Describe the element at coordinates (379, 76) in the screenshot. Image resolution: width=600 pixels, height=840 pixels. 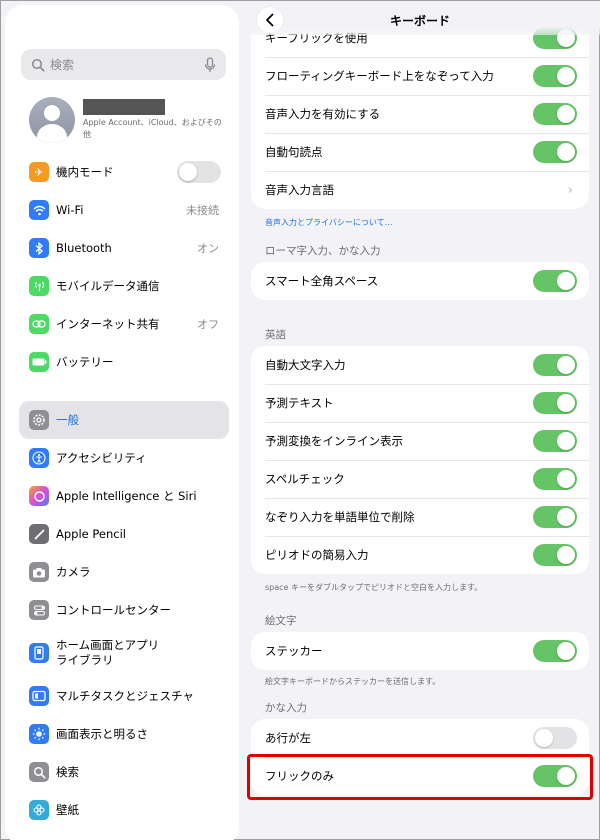
I see `setting-label: フローティングキーボード上をなぞって入力` at that location.